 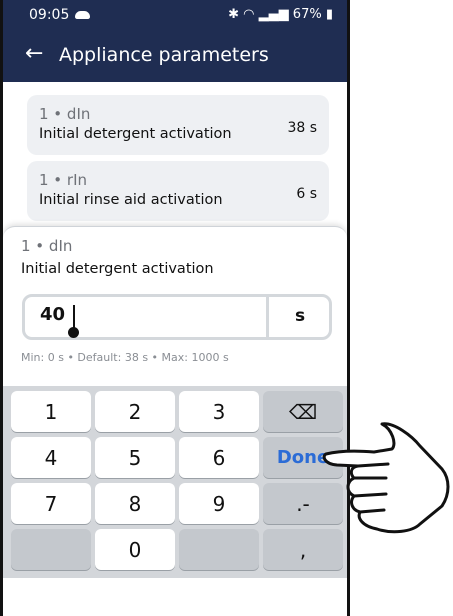 I want to click on parameter-card: 1 • rIn Initial rinse aid activation 6 s, so click(x=178, y=191).